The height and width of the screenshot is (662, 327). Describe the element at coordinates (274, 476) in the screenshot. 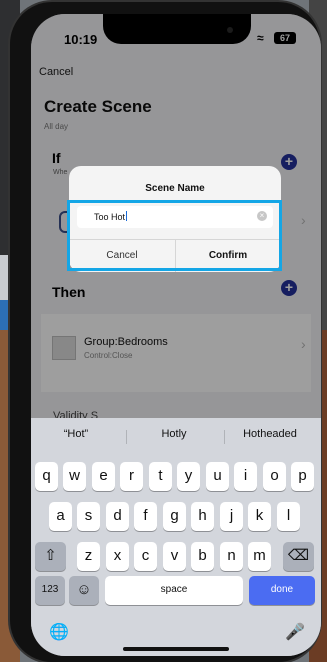

I see `key-o: o` at that location.